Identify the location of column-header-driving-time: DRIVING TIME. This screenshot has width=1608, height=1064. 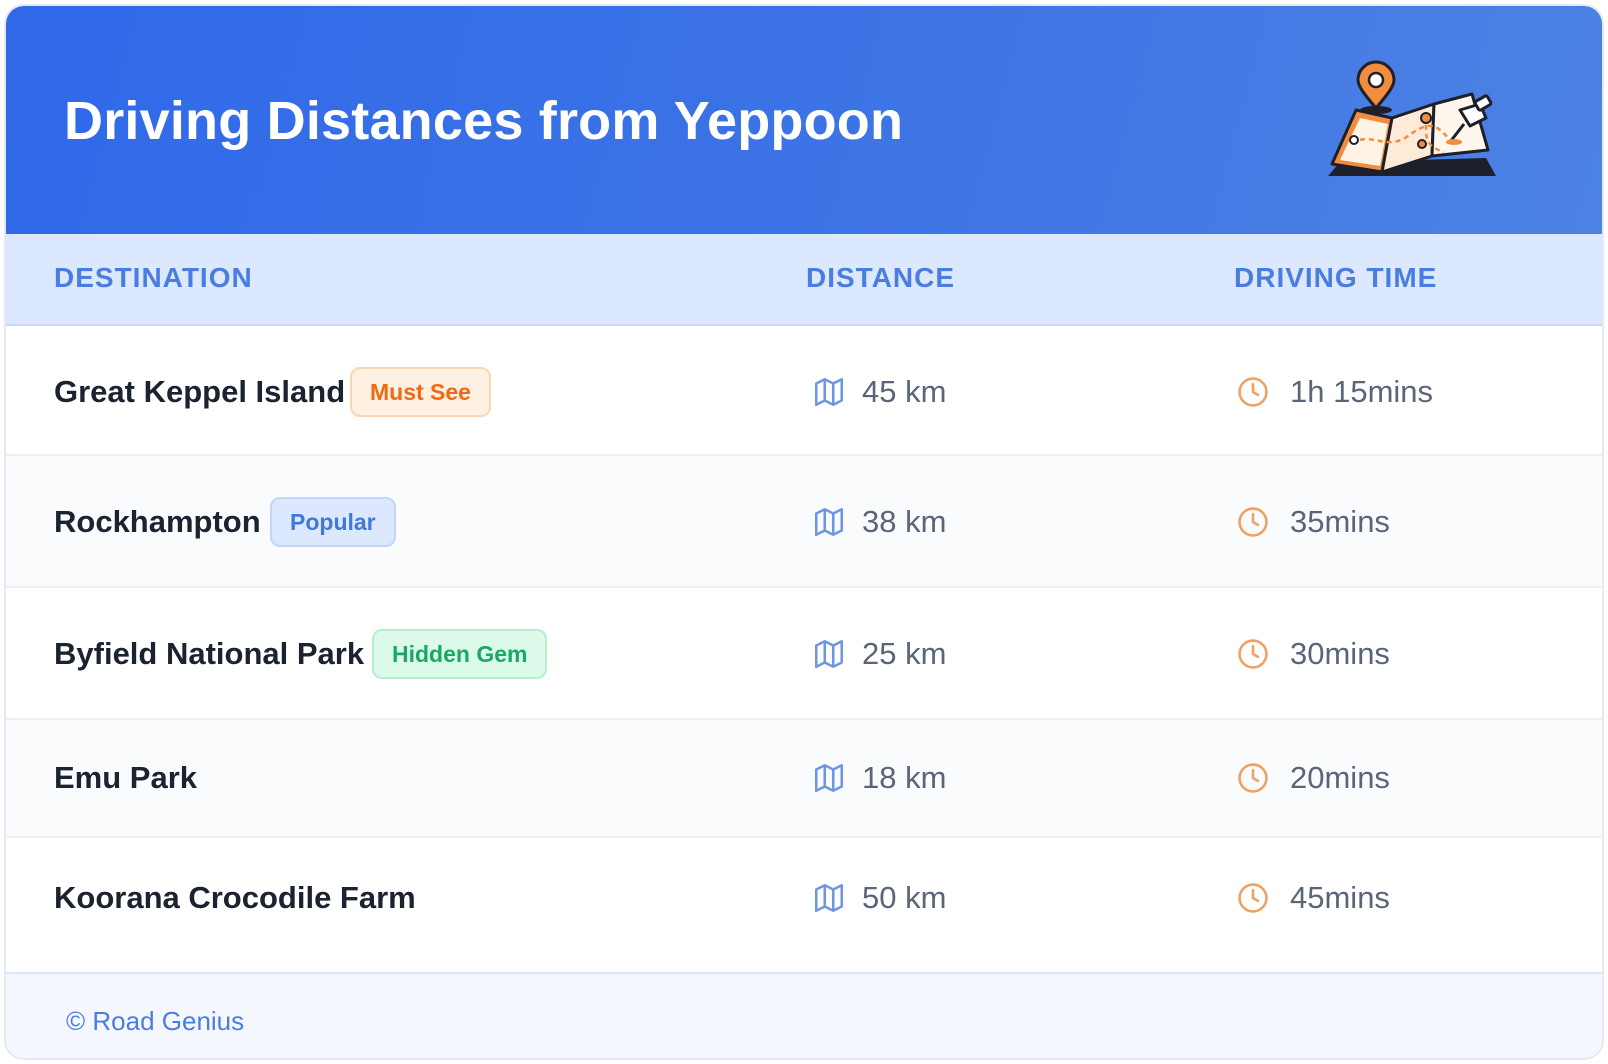
(1336, 277).